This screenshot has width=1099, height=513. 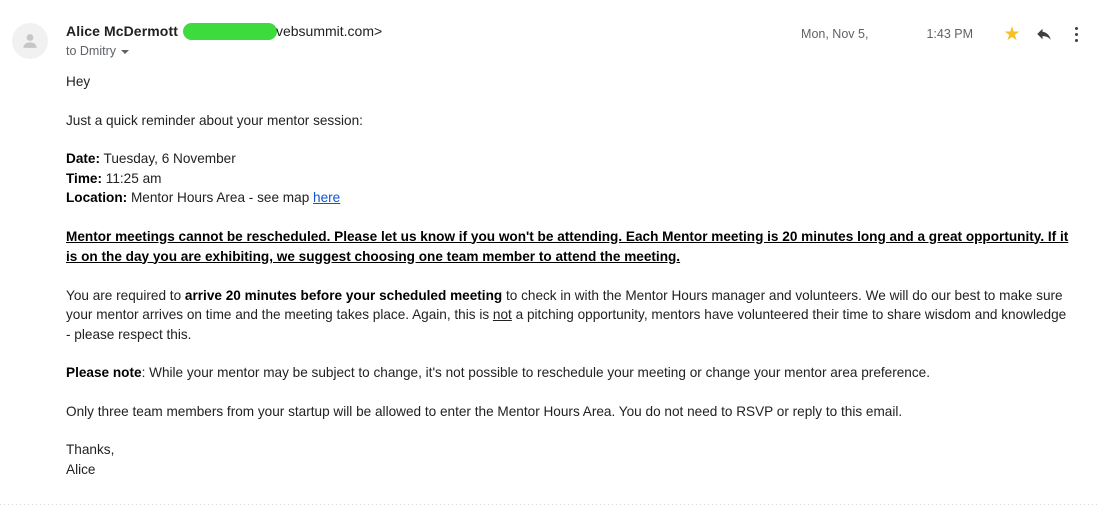 What do you see at coordinates (220, 197) in the screenshot?
I see `detail-location-value: Mentor Hours Area - see map` at bounding box center [220, 197].